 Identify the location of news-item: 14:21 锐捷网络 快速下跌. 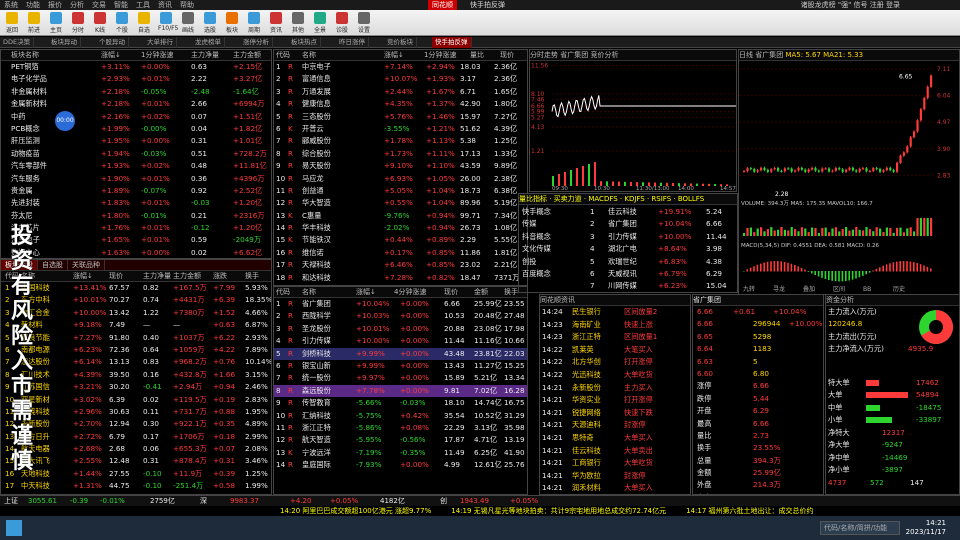
(615, 413).